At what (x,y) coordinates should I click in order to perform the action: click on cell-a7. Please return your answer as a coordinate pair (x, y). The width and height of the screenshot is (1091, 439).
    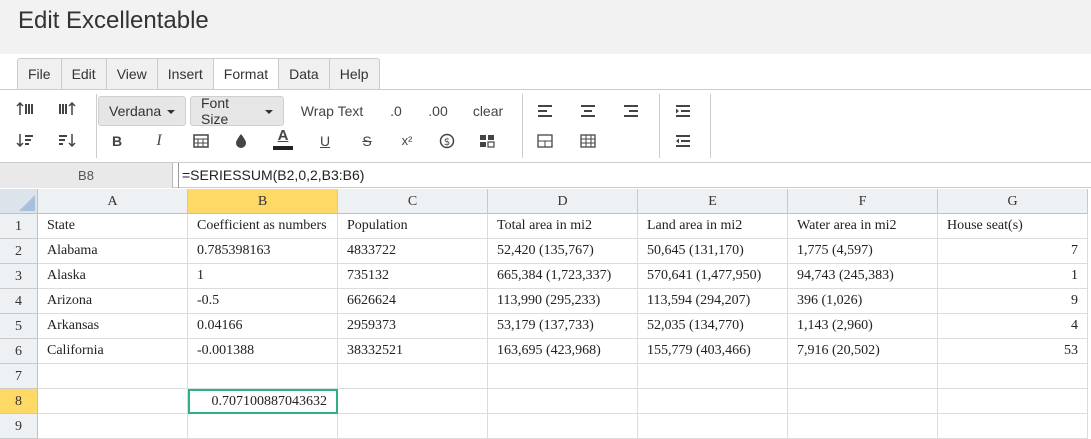
    Looking at the image, I should click on (113, 376).